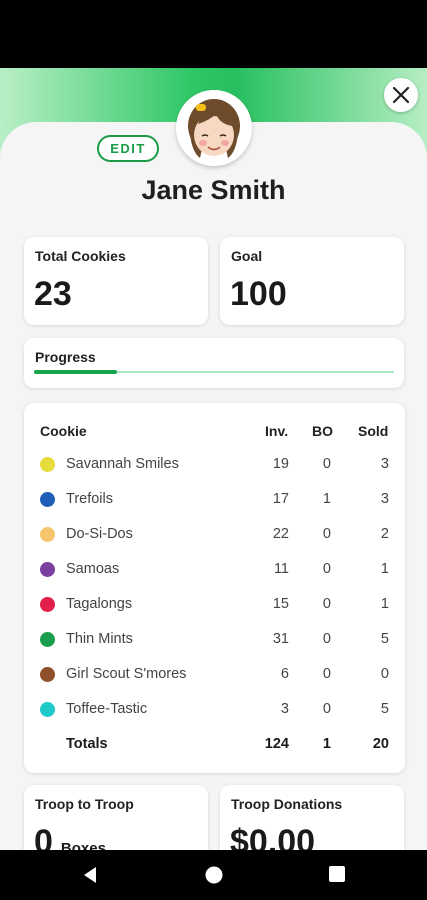  Describe the element at coordinates (280, 464) in the screenshot. I see `inv-value: 19` at that location.